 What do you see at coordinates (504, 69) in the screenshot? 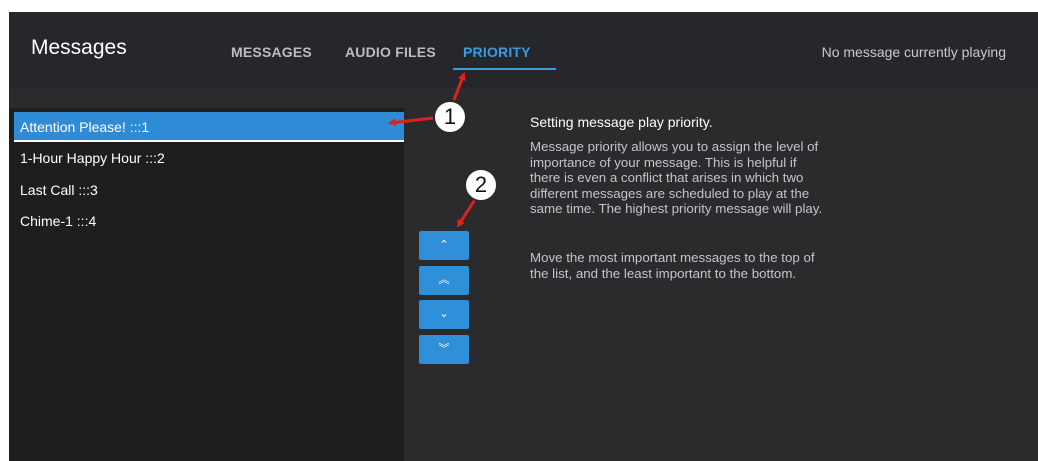
I see `active-tab-indicator` at bounding box center [504, 69].